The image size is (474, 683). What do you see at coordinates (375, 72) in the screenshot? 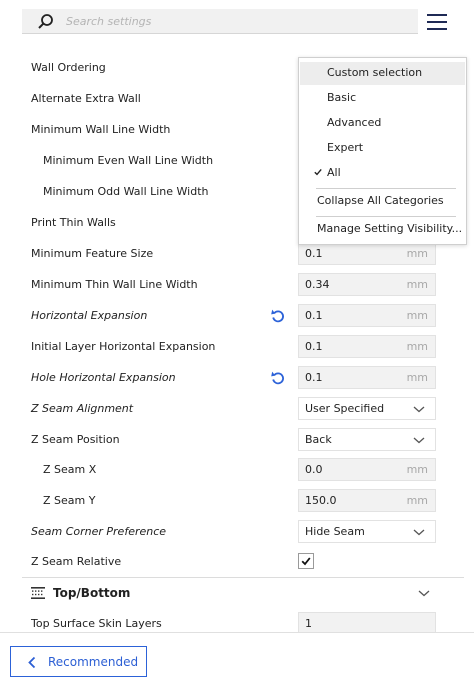
I see `menu-item-label: Custom selection` at bounding box center [375, 72].